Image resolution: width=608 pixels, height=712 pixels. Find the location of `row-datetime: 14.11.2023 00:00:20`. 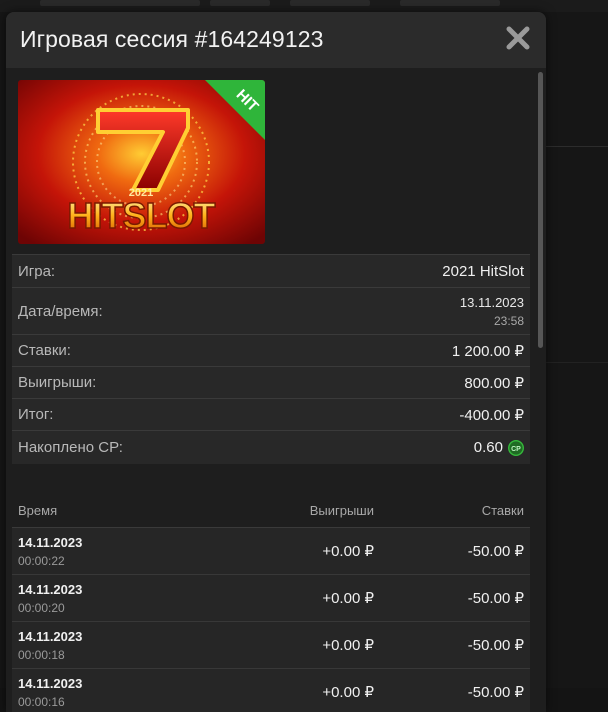

row-datetime: 14.11.2023 00:00:20 is located at coordinates (118, 598).